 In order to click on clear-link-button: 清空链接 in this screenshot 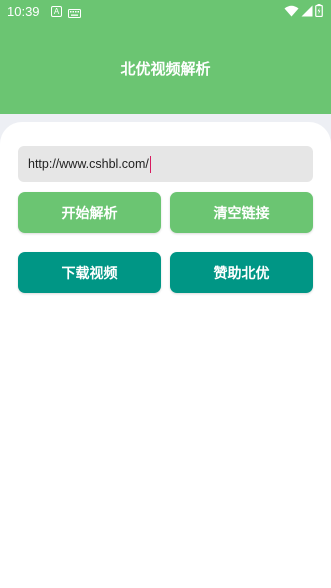, I will do `click(241, 212)`.